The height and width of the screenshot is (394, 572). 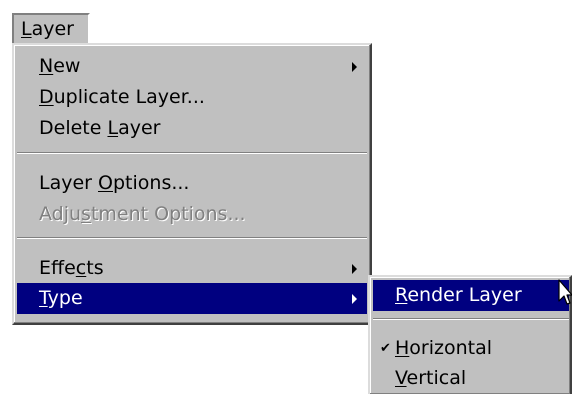 I want to click on layer-options-accel: O, so click(x=105, y=183).